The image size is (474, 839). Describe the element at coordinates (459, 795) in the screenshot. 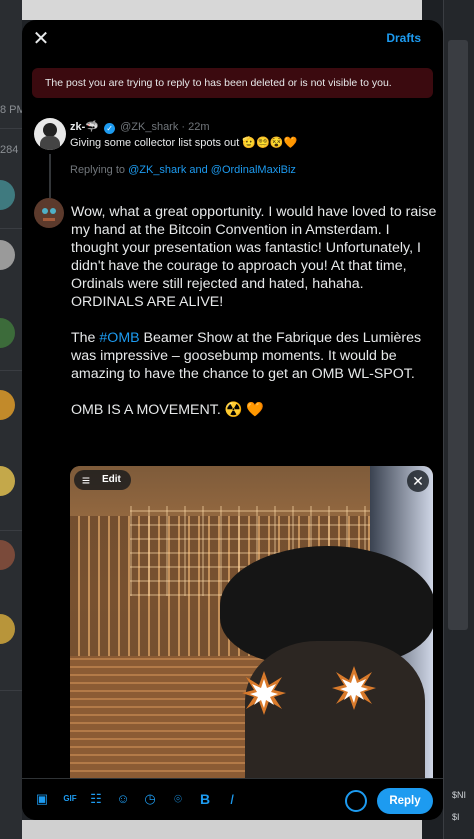

I see `background-right-fragment: $NI` at that location.